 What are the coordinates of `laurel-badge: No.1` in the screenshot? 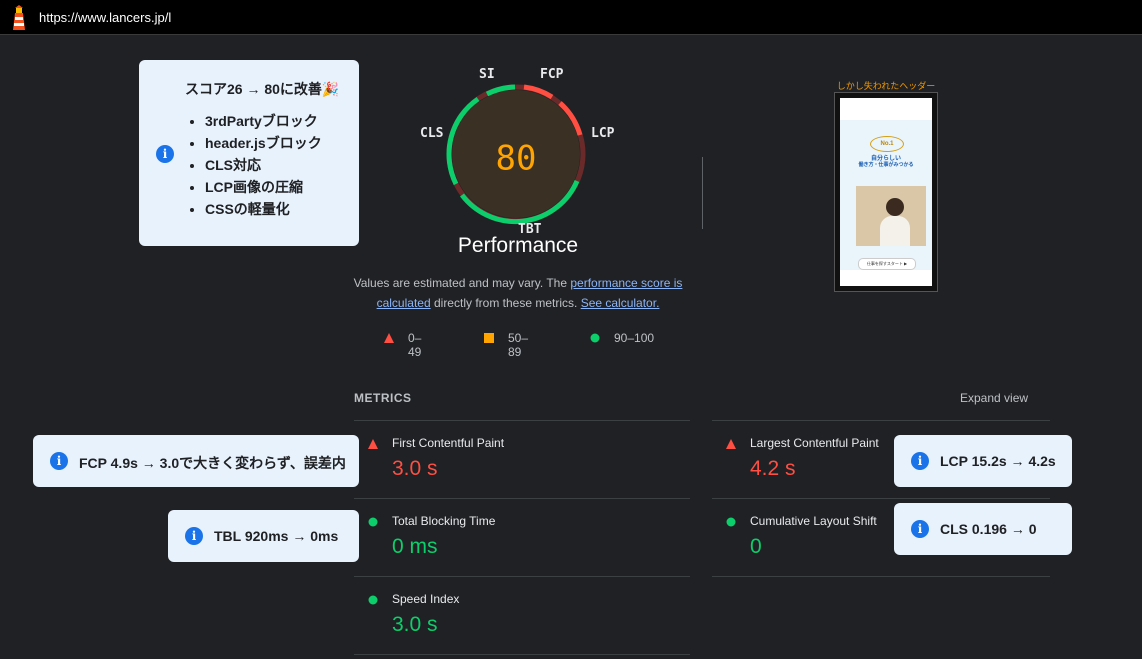 It's located at (887, 144).